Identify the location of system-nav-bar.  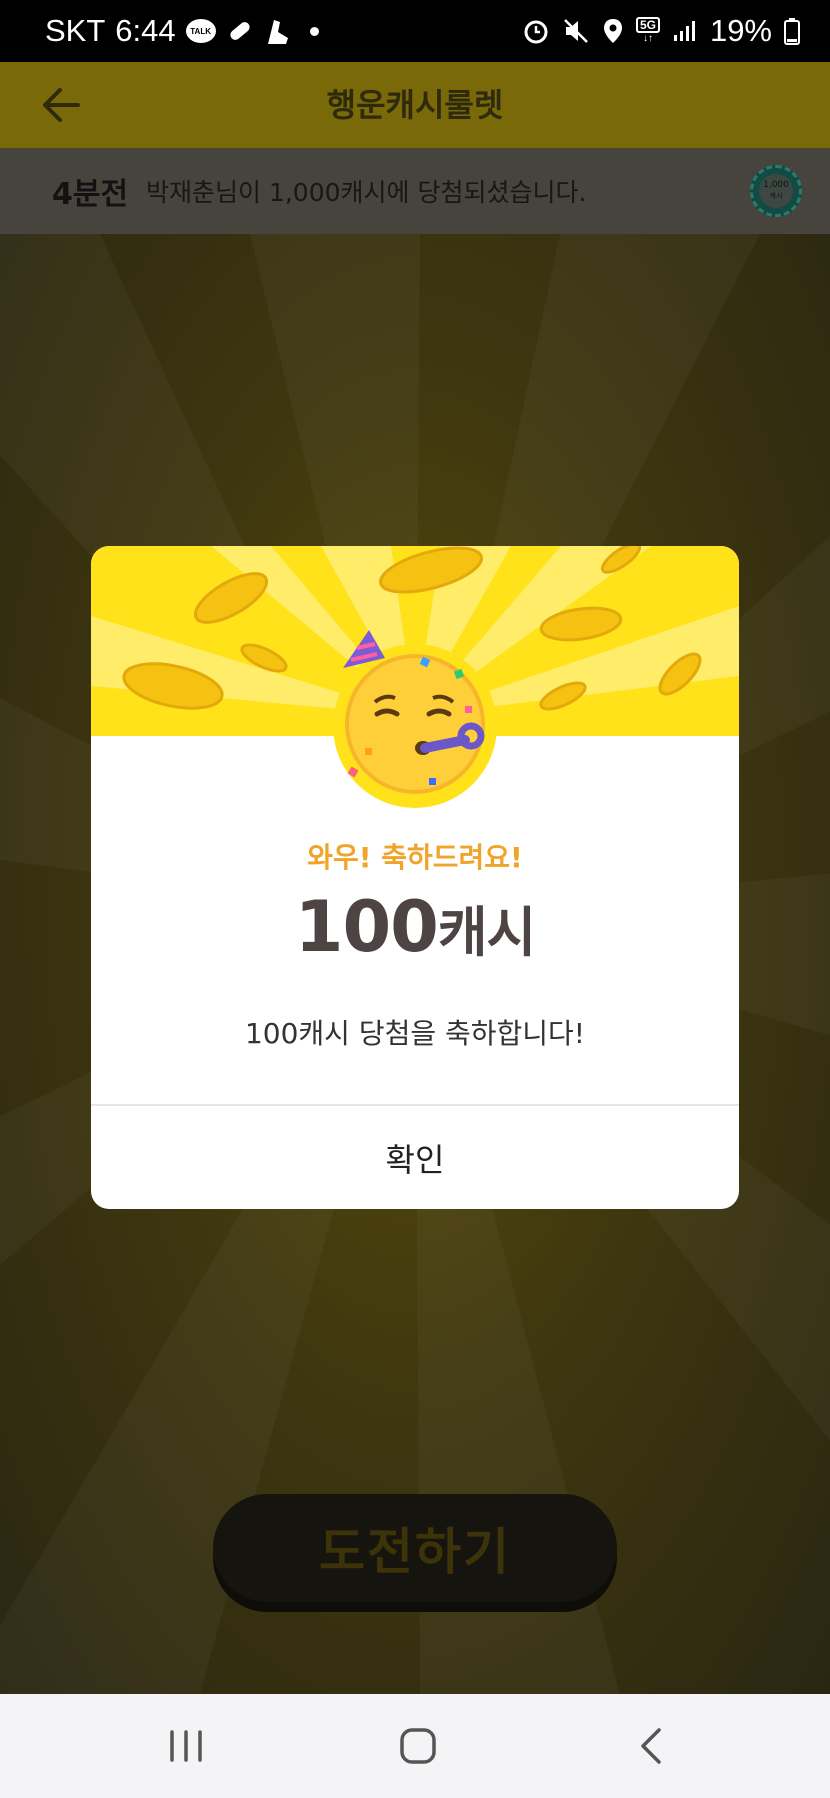
(415, 1746).